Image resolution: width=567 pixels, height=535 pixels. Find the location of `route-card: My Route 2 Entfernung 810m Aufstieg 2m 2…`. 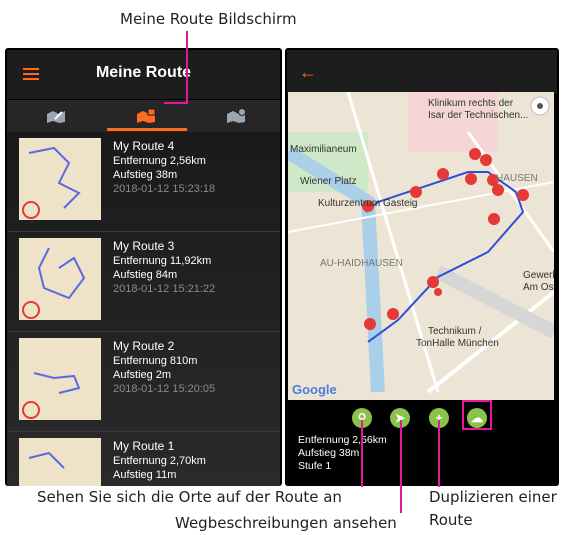

route-card: My Route 2 Entfernung 810m Aufstieg 2m 2… is located at coordinates (143, 382).